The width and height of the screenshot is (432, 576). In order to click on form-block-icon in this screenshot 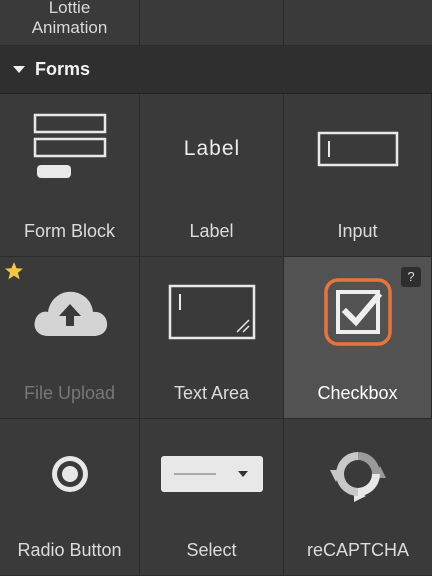, I will do `click(69, 149)`.